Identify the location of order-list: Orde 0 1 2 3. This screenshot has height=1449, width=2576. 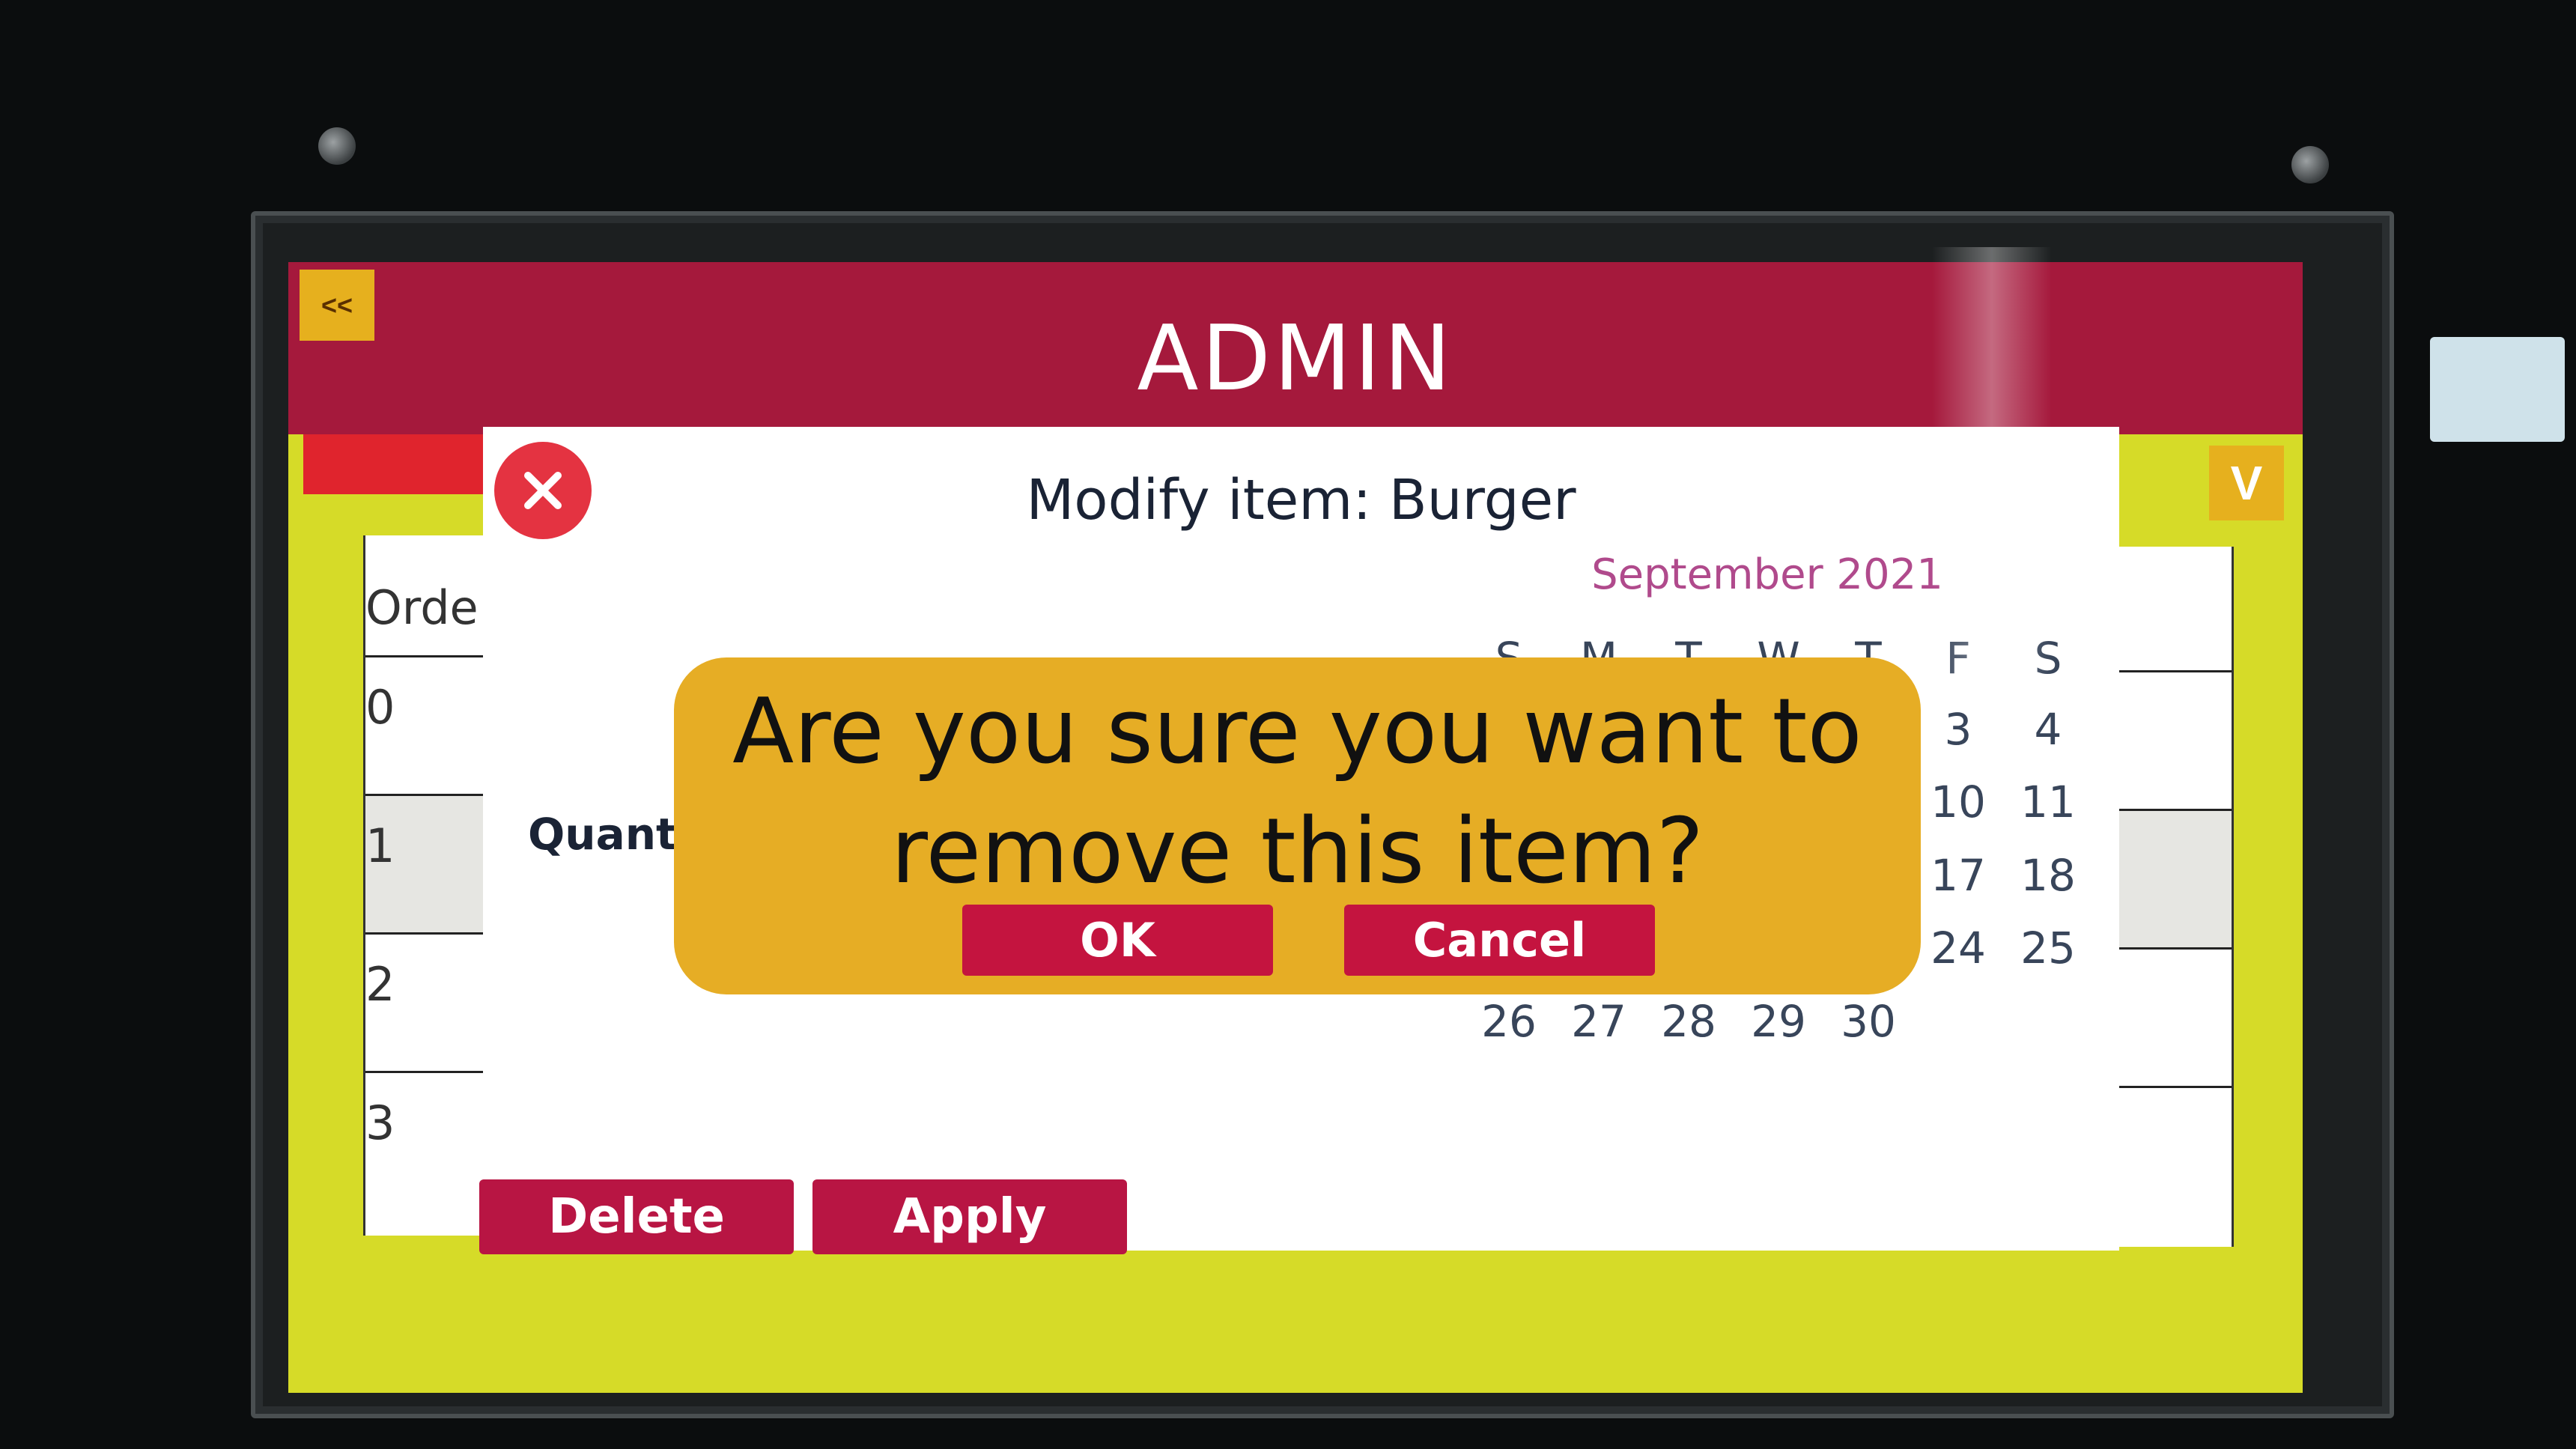
(424, 885).